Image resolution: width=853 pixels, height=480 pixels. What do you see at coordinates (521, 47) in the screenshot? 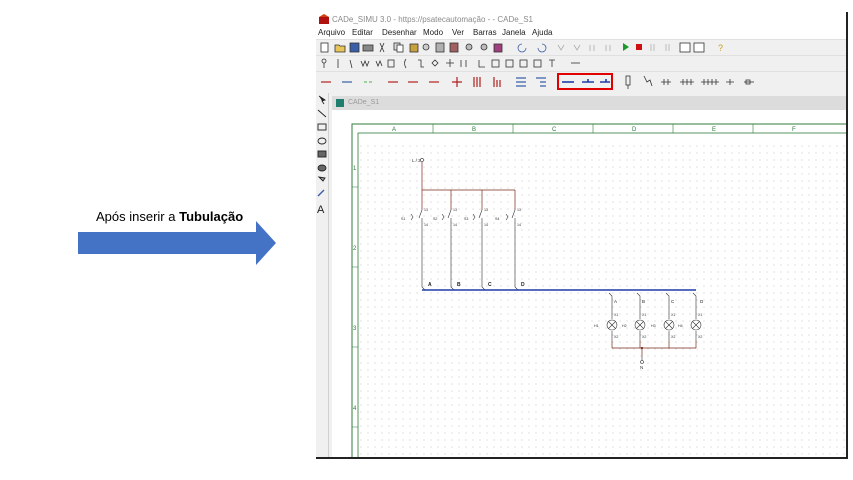
I see `main-toolbar-icons: ?` at bounding box center [521, 47].